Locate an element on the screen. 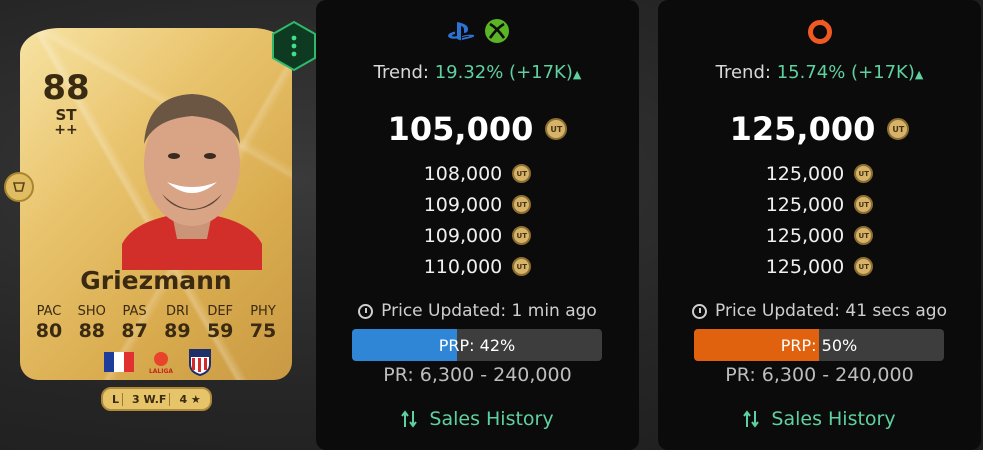  card-rating: 88 is located at coordinates (66, 88).